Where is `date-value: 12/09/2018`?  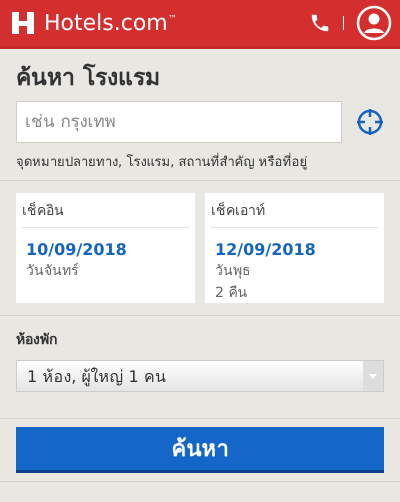
date-value: 12/09/2018 is located at coordinates (266, 249).